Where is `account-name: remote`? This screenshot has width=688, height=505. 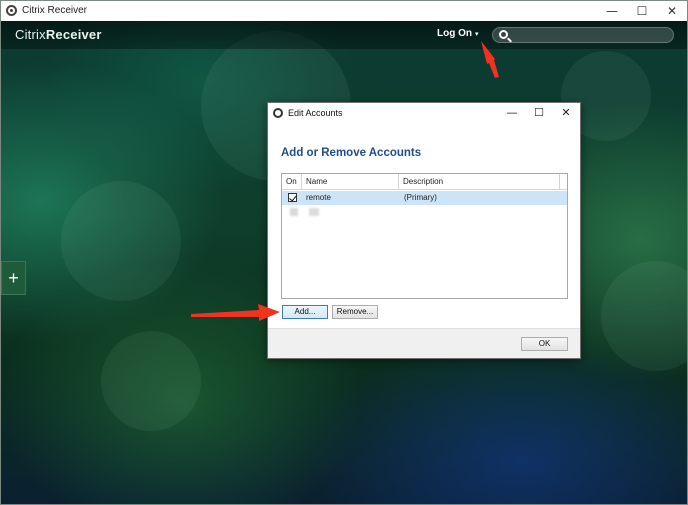 account-name: remote is located at coordinates (318, 197).